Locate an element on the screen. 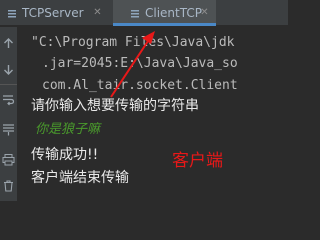 This screenshot has height=240, width=320. tab-label: ClientTCP is located at coordinates (173, 13).